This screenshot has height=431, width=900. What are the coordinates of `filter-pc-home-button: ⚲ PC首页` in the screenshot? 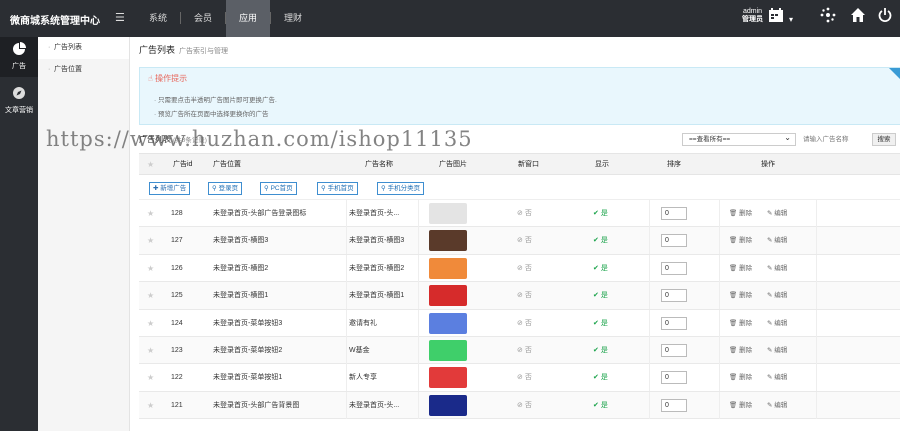 It's located at (278, 188).